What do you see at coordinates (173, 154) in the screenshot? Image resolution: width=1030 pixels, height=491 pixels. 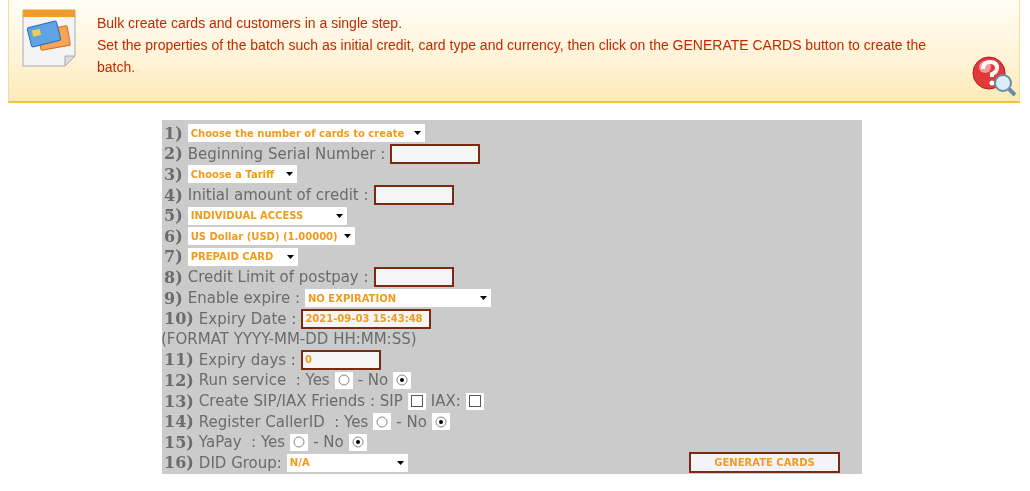 I see `step-number: 2)` at bounding box center [173, 154].